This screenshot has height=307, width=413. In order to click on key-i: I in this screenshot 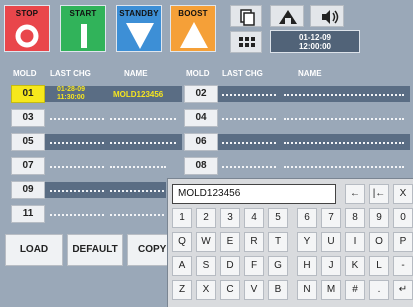, I will do `click(355, 242)`.